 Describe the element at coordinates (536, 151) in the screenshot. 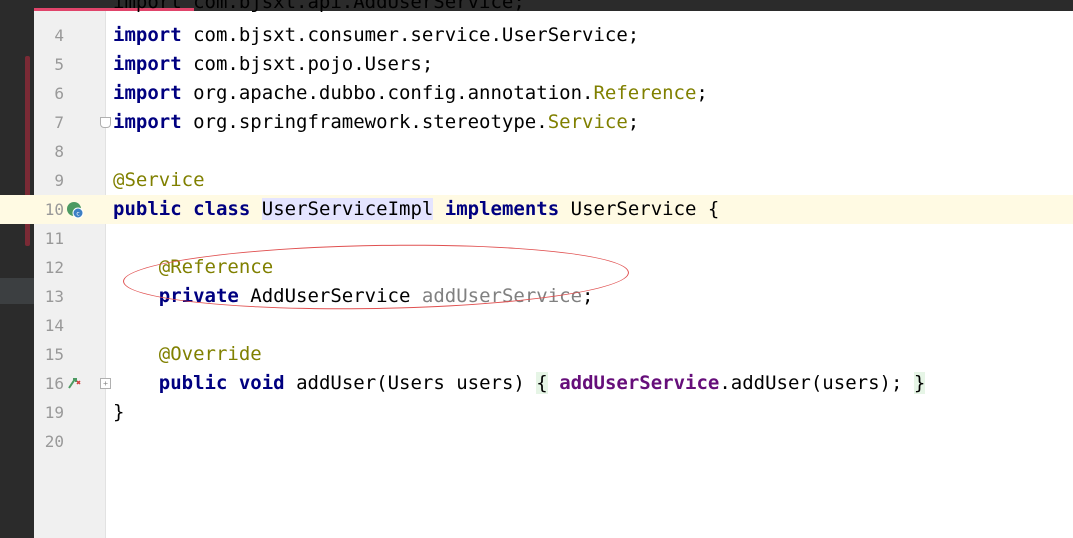

I see `code-line: 8` at that location.